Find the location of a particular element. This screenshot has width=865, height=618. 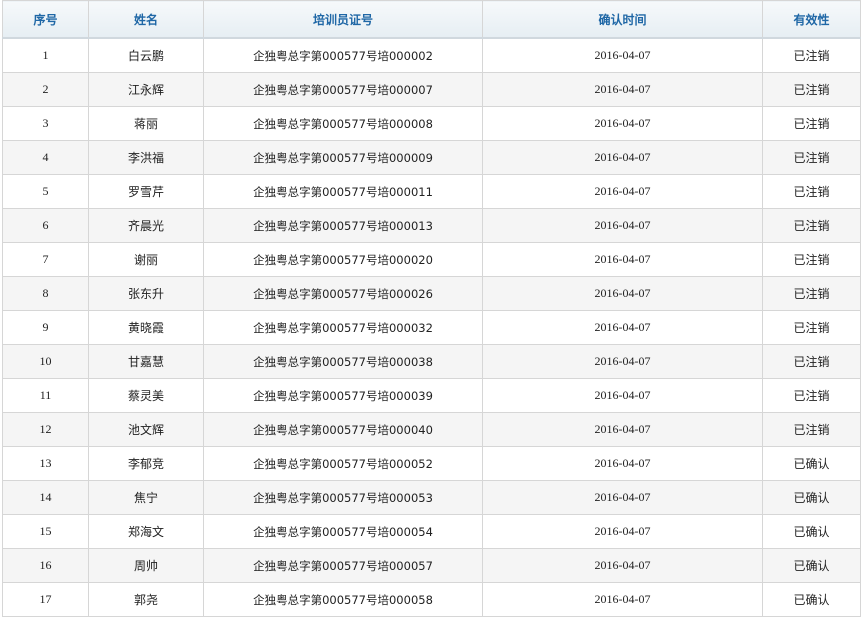

cell-cert: 企独粤总字第000577号培000038 is located at coordinates (343, 361).